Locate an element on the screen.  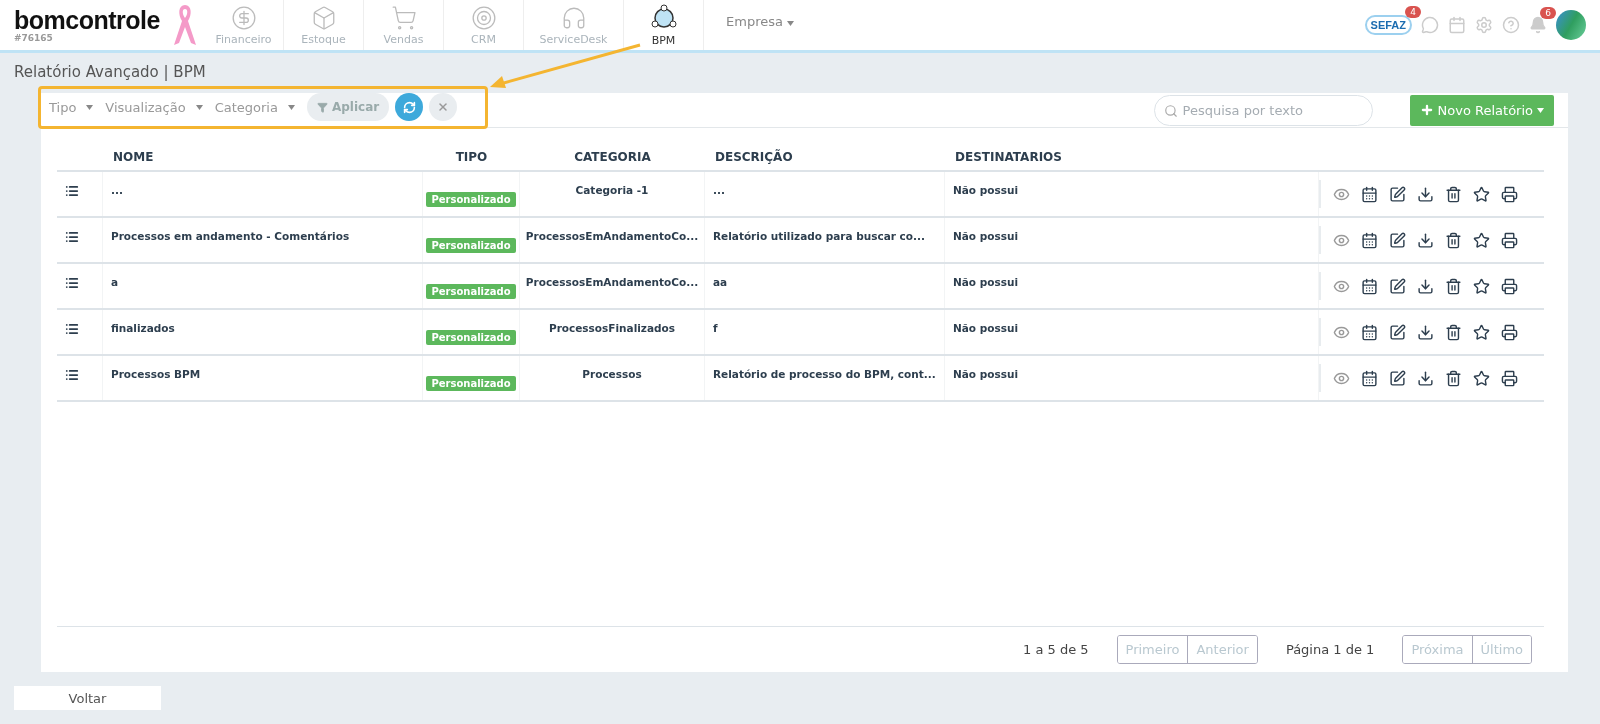
plus-icon is located at coordinates (1426, 110).